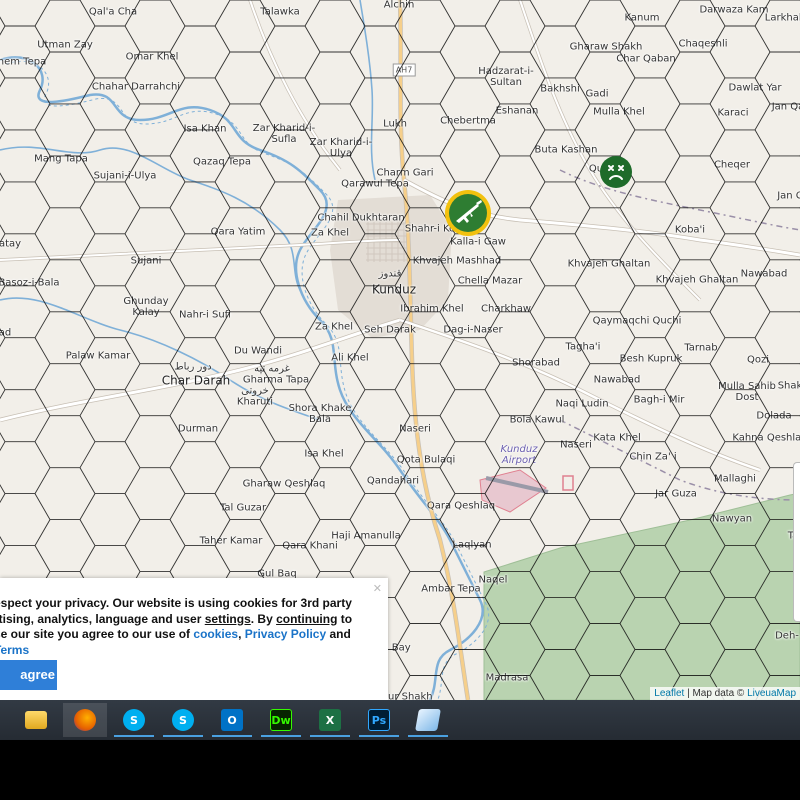 The width and height of the screenshot is (800, 800). Describe the element at coordinates (616, 172) in the screenshot. I see `casualty-marker` at that location.